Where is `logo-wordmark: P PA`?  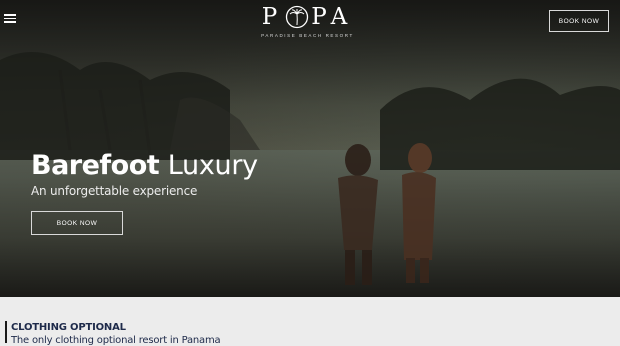 logo-wordmark: P PA is located at coordinates (307, 17).